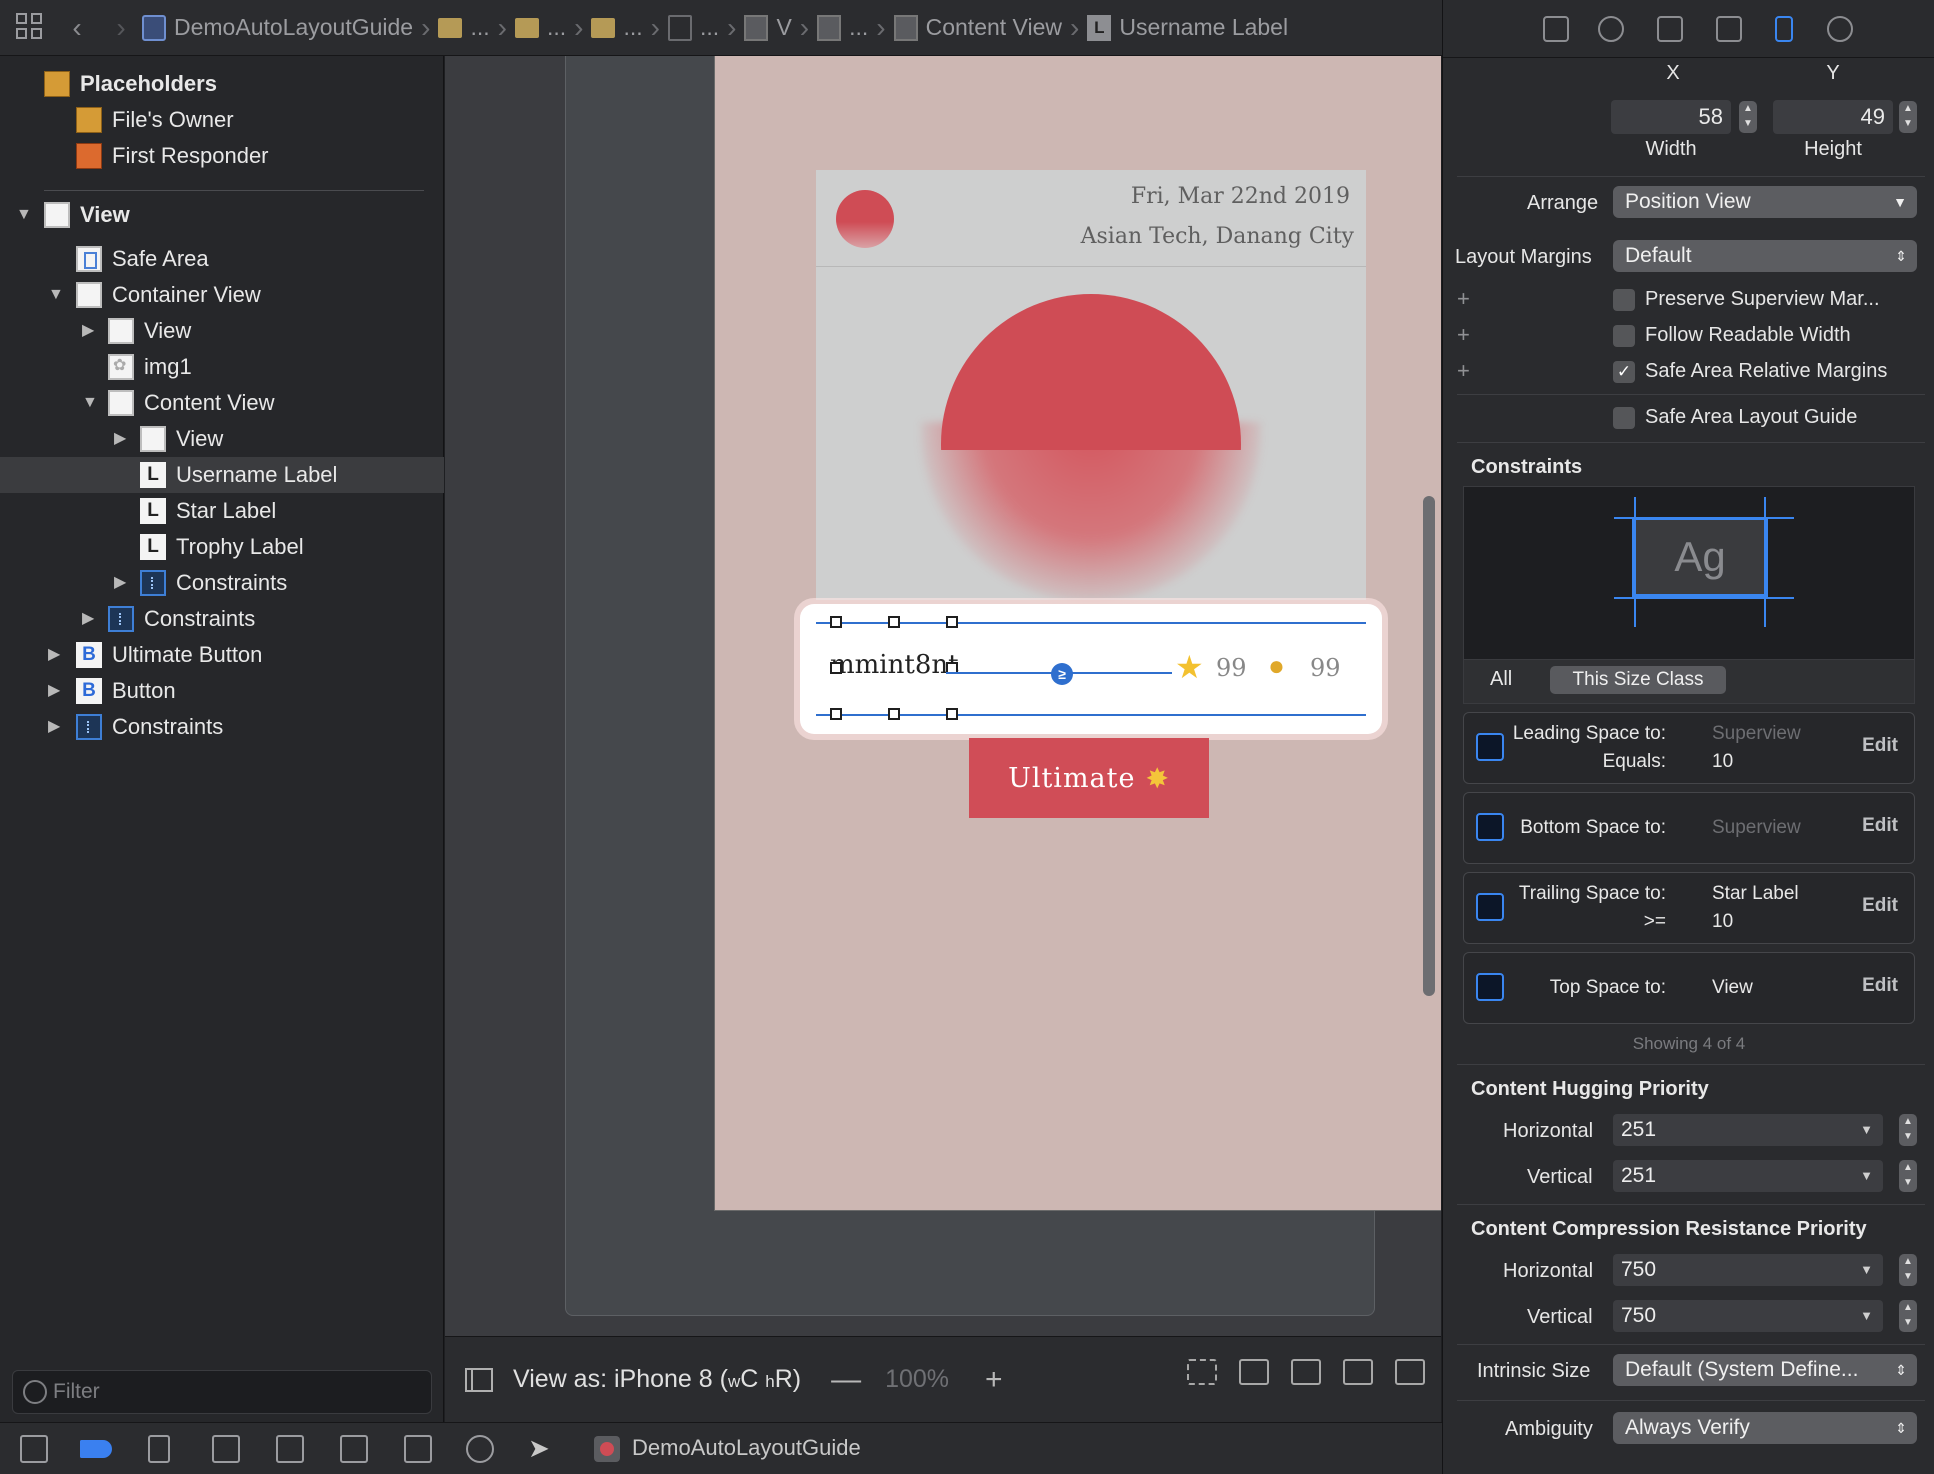 The image size is (1934, 1474). What do you see at coordinates (1410, 1372) in the screenshot?
I see `resolve-issues-icon` at bounding box center [1410, 1372].